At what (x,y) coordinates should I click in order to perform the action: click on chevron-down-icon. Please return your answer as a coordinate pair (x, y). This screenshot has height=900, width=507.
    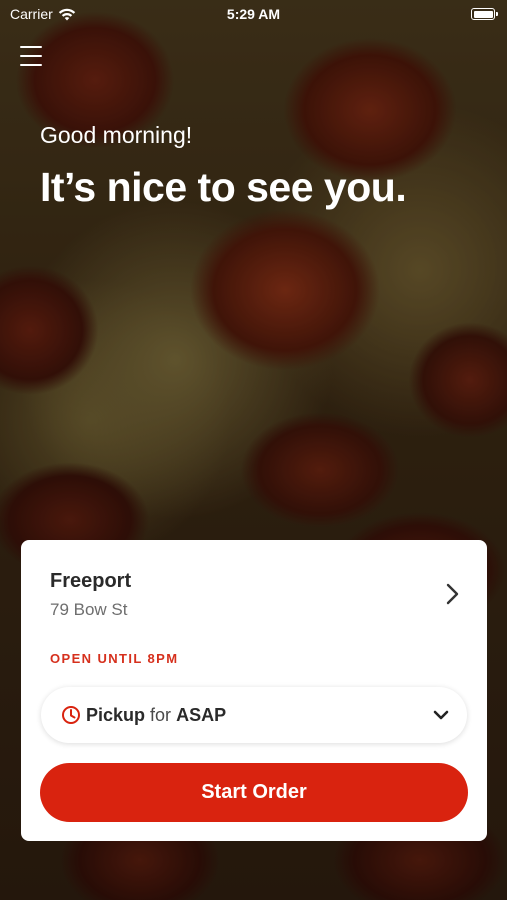
    Looking at the image, I should click on (441, 715).